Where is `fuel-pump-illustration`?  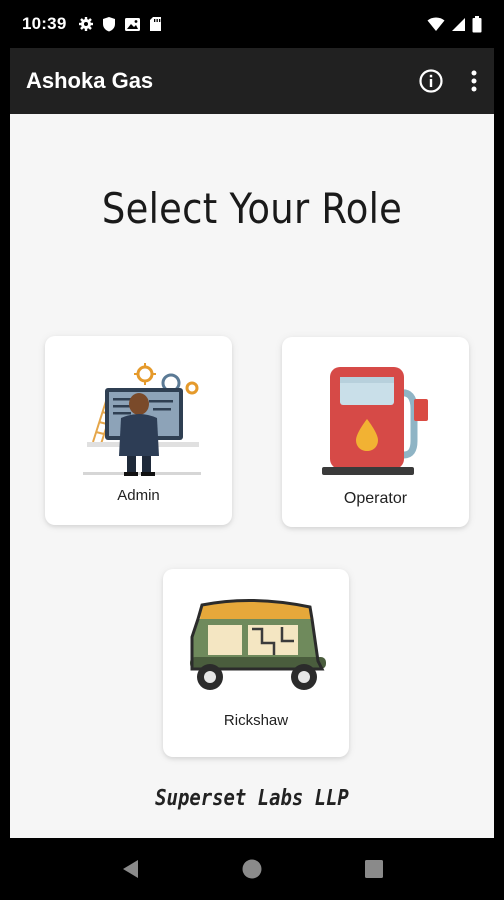
fuel-pump-illustration is located at coordinates (375, 421).